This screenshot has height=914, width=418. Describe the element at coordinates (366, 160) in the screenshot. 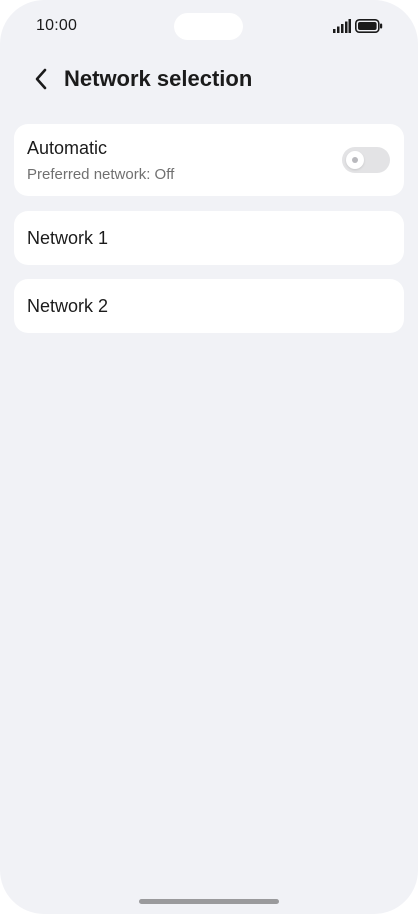

I see `automatic-toggle` at that location.